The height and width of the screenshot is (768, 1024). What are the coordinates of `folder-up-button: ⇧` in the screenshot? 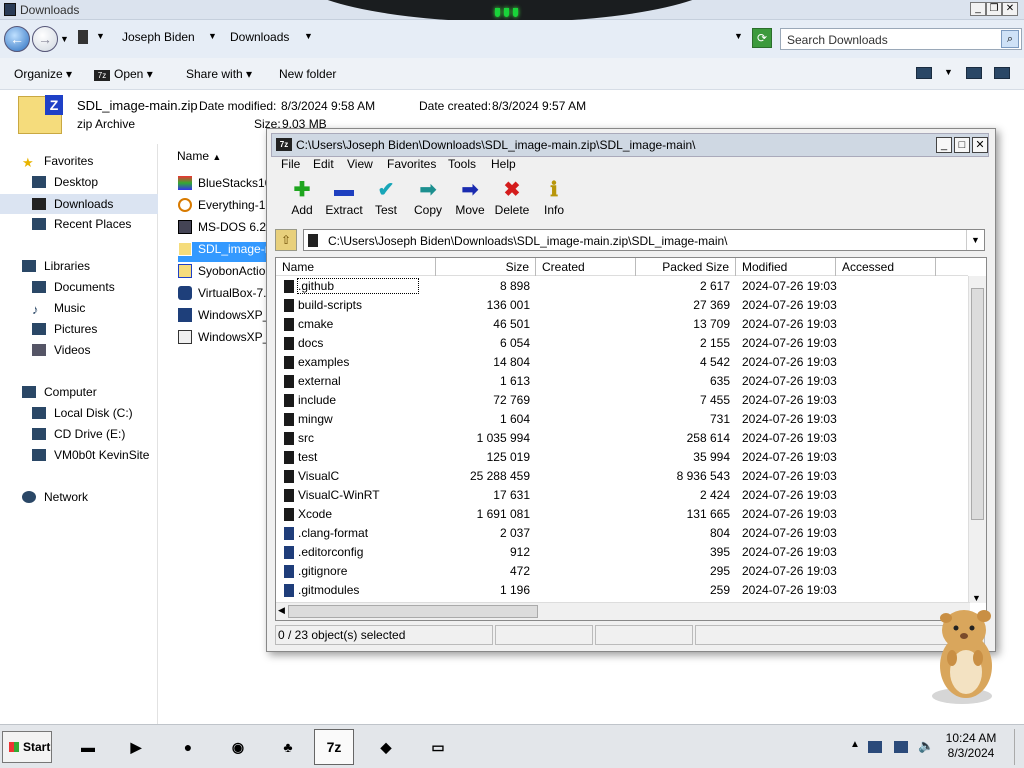 It's located at (286, 240).